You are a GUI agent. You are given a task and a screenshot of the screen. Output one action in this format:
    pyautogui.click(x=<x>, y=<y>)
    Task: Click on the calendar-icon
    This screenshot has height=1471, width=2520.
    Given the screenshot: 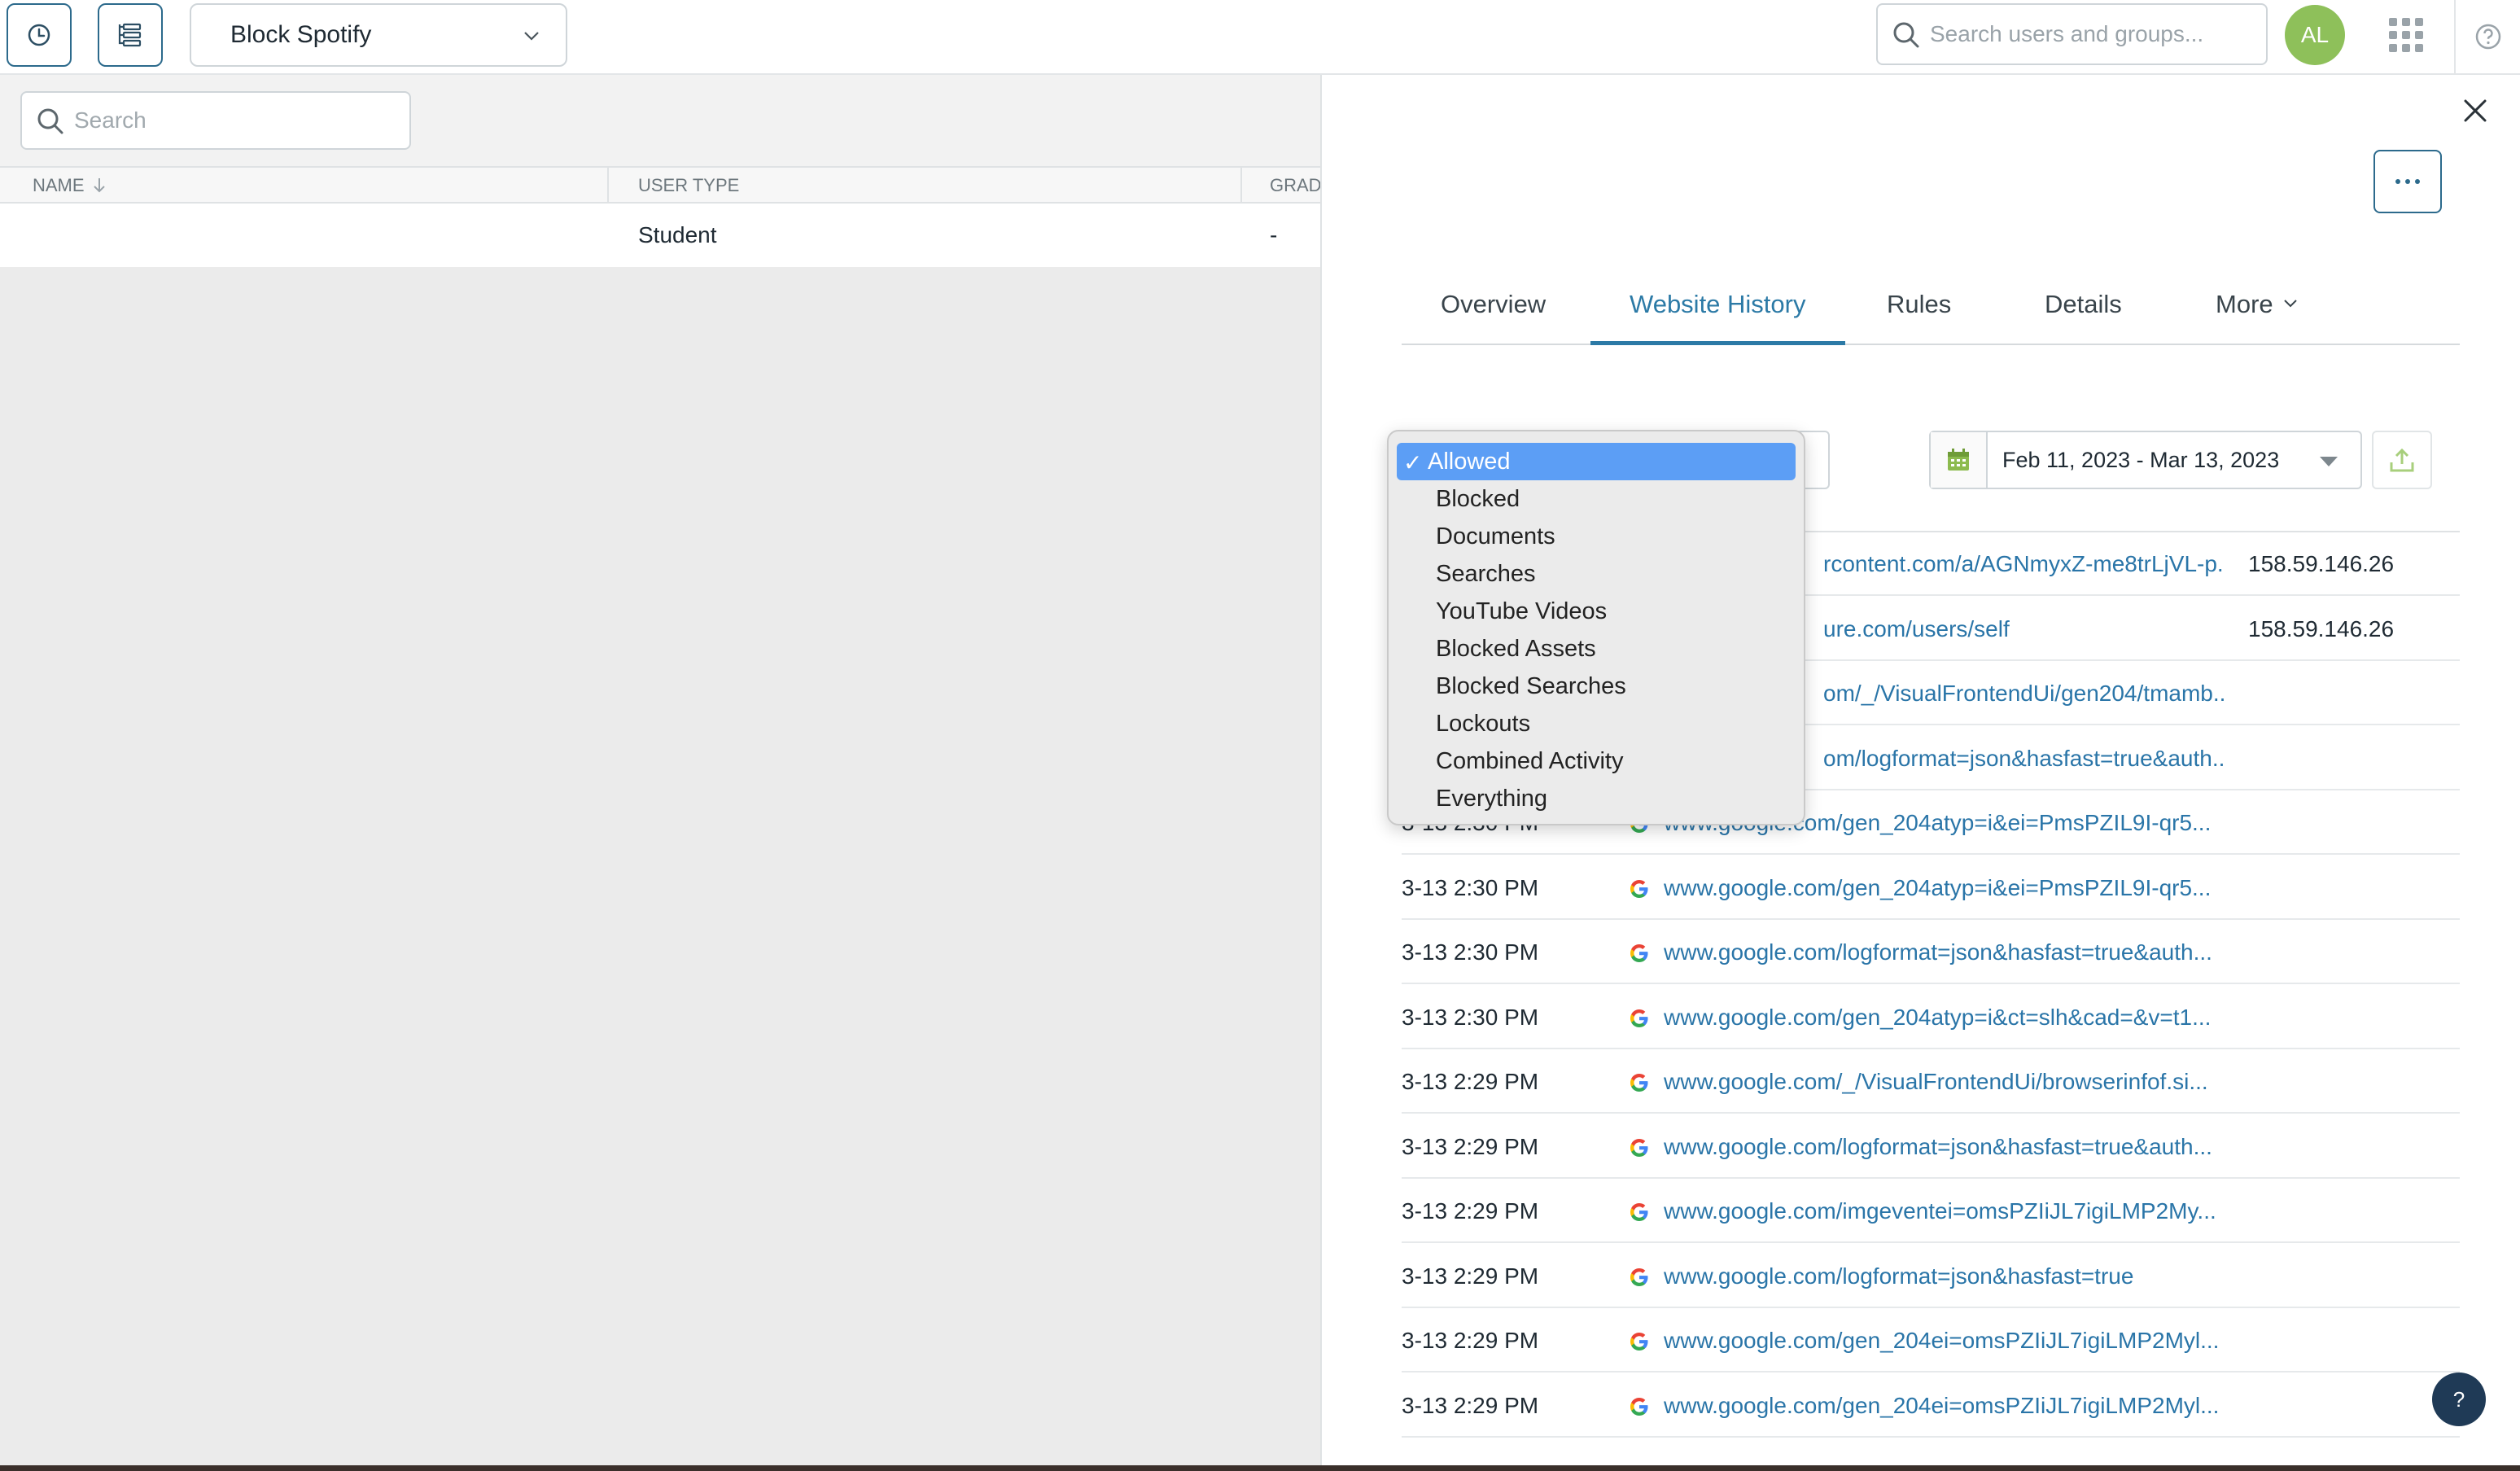 What is the action you would take?
    pyautogui.click(x=1960, y=460)
    